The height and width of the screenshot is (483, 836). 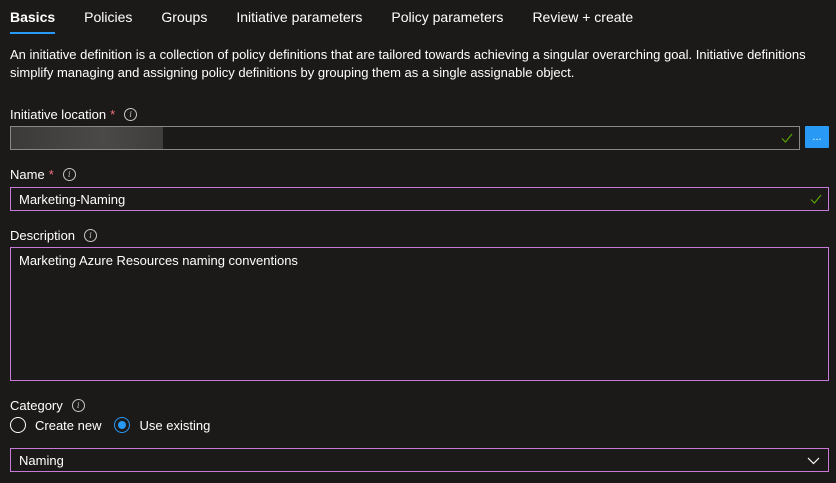 I want to click on tab-initiative-parameters: Initiative parameters, so click(x=299, y=17).